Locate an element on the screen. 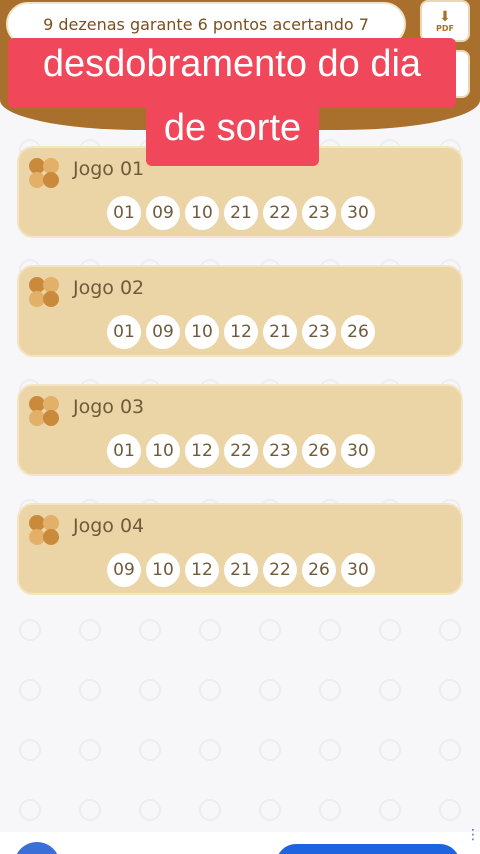 Image resolution: width=480 pixels, height=854 pixels. download-pdf-button: ⬇ PDF is located at coordinates (445, 21).